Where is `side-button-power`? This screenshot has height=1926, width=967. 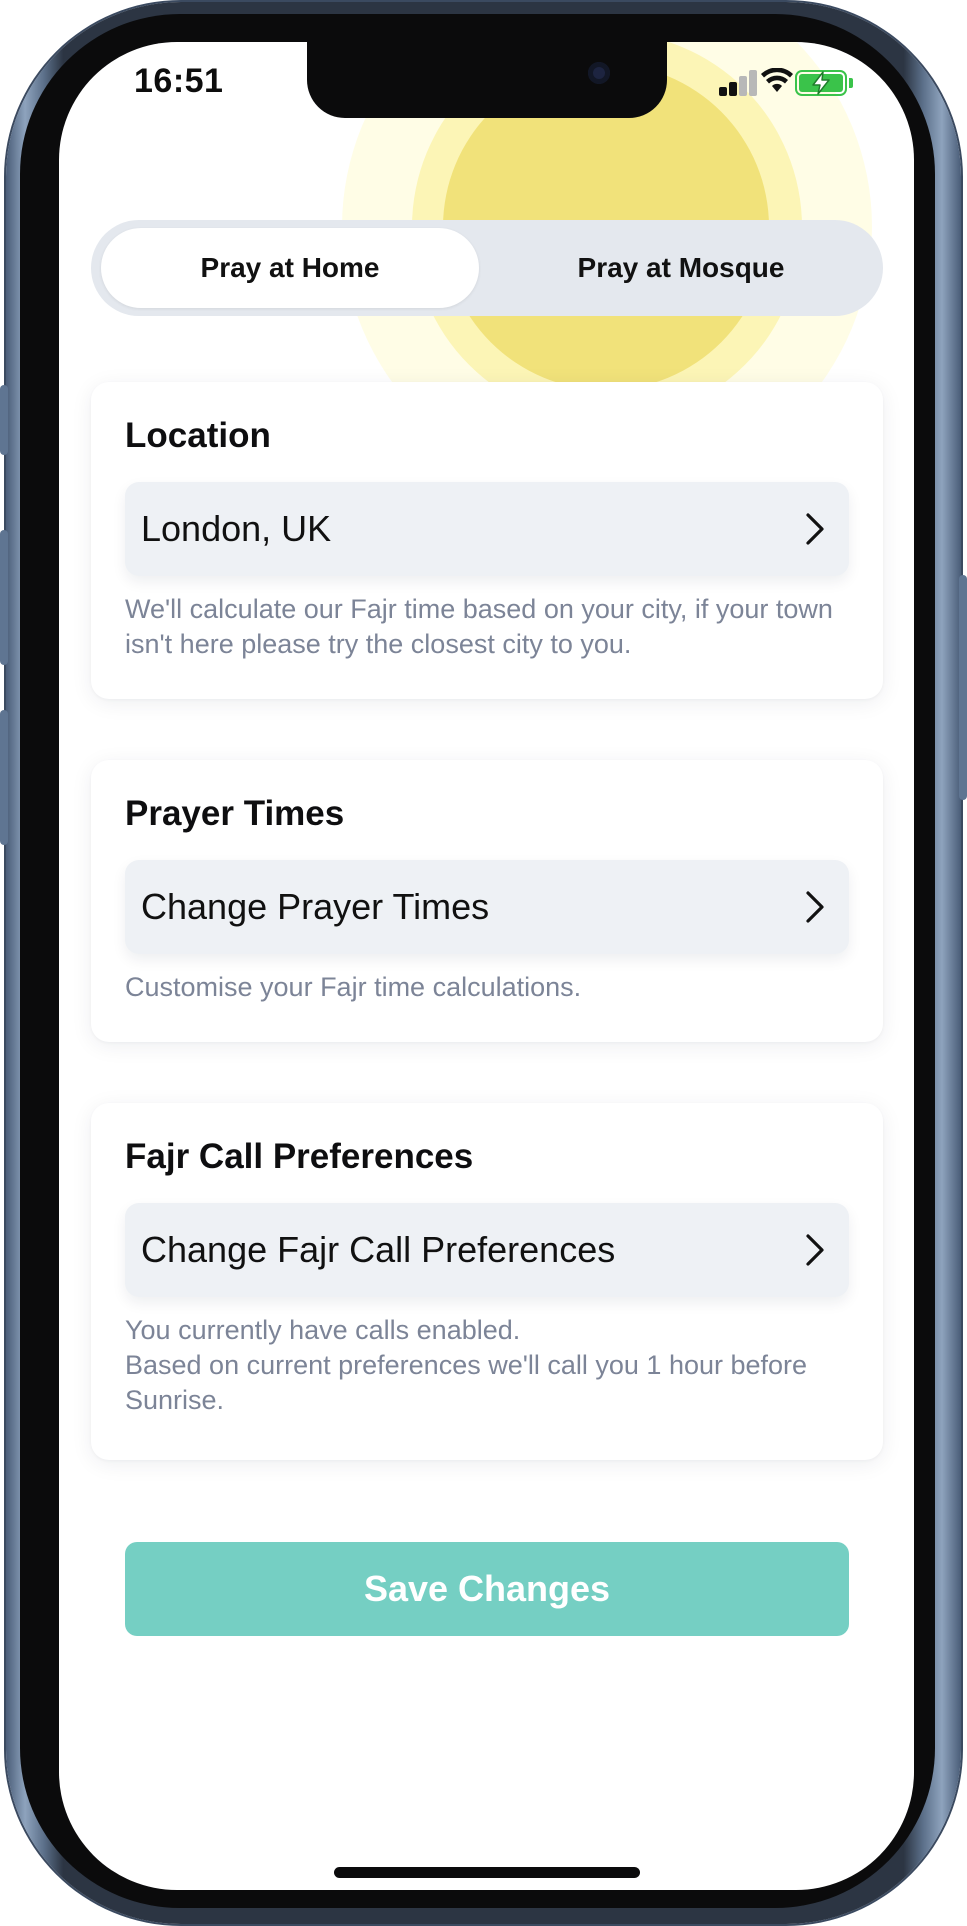 side-button-power is located at coordinates (963, 687).